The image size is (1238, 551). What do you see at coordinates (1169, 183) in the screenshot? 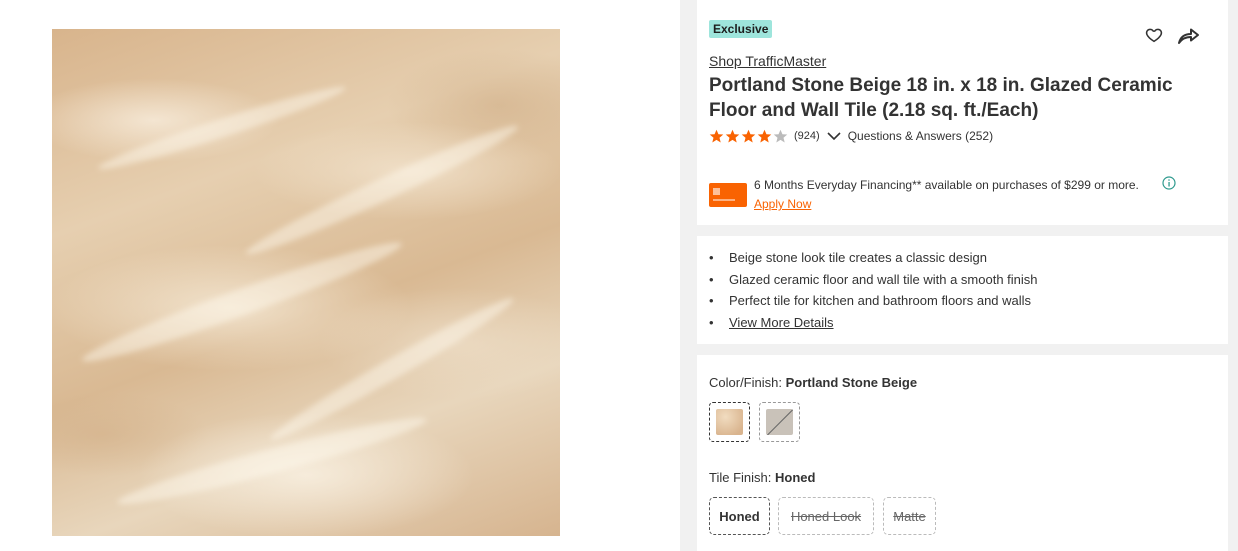
I see `info-icon` at bounding box center [1169, 183].